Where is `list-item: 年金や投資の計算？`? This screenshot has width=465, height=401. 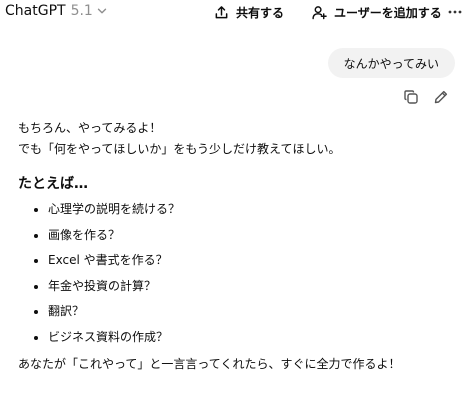 list-item: 年金や投資の計算？ is located at coordinates (253, 287).